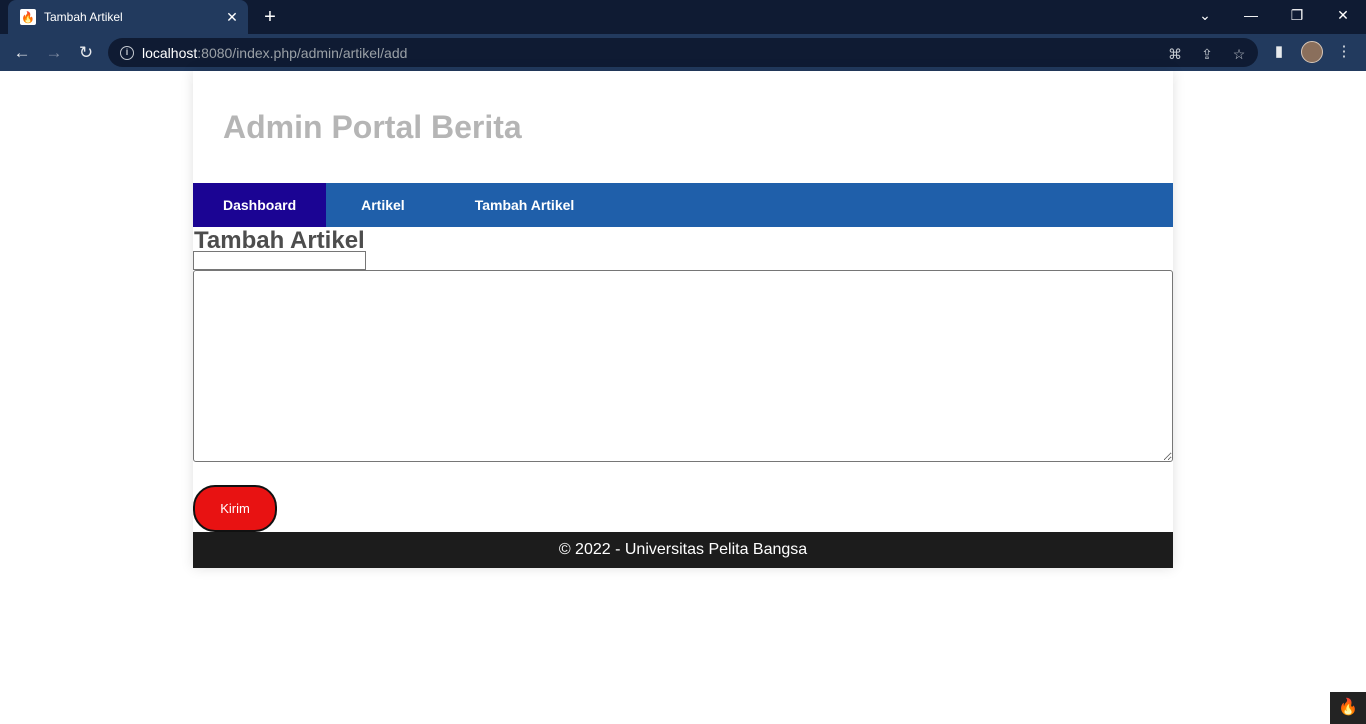  I want to click on profile-avatar, so click(1312, 52).